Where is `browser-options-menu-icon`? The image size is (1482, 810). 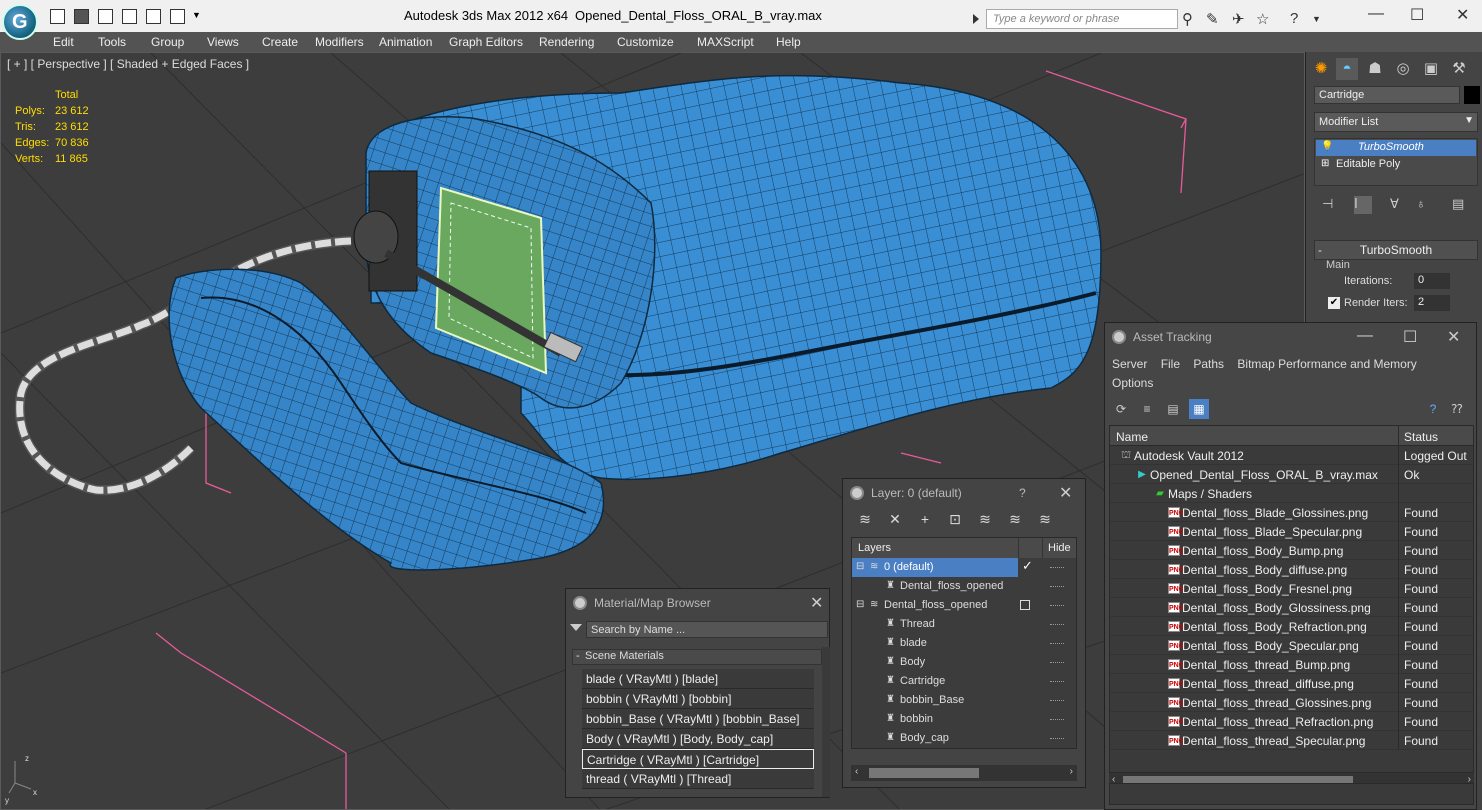
browser-options-menu-icon is located at coordinates (576, 627).